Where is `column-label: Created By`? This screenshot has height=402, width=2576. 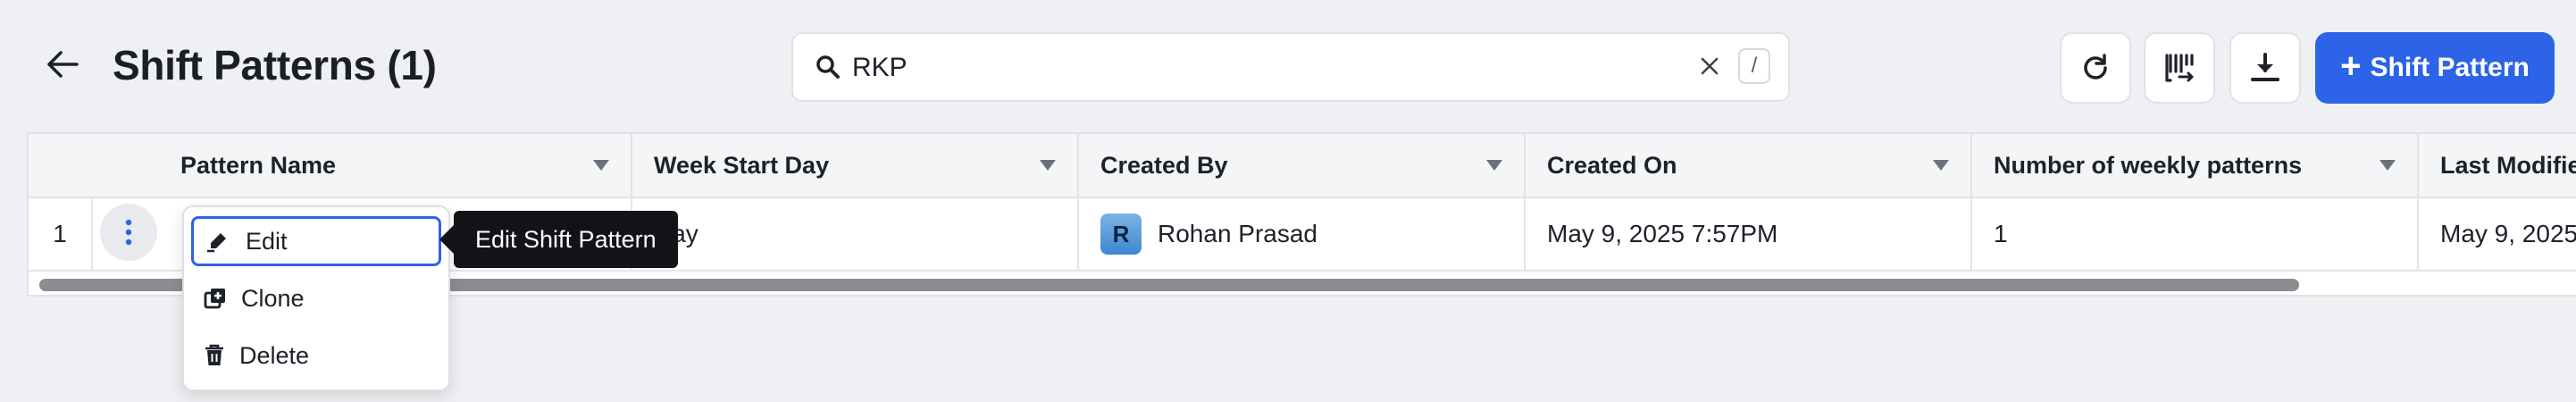
column-label: Created By is located at coordinates (1164, 165).